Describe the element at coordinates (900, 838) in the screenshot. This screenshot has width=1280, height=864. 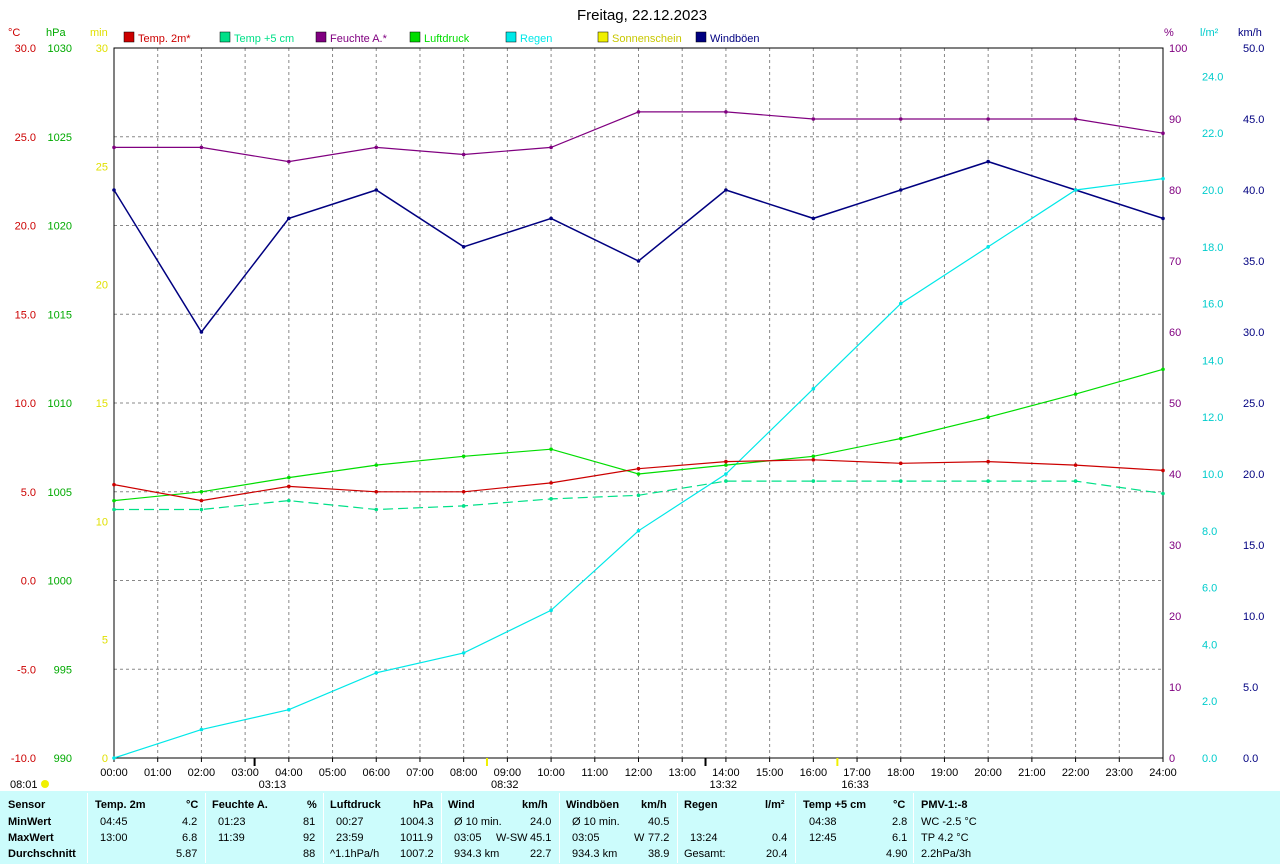
I see `stats-cell: 6.1` at that location.